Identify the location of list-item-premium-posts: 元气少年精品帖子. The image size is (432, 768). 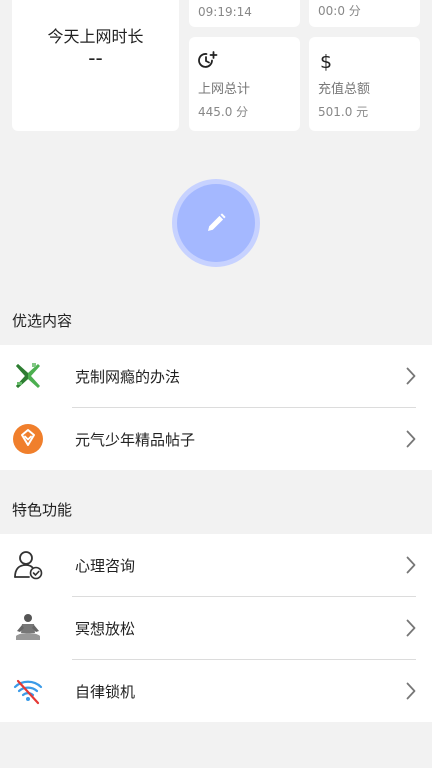
(216, 439).